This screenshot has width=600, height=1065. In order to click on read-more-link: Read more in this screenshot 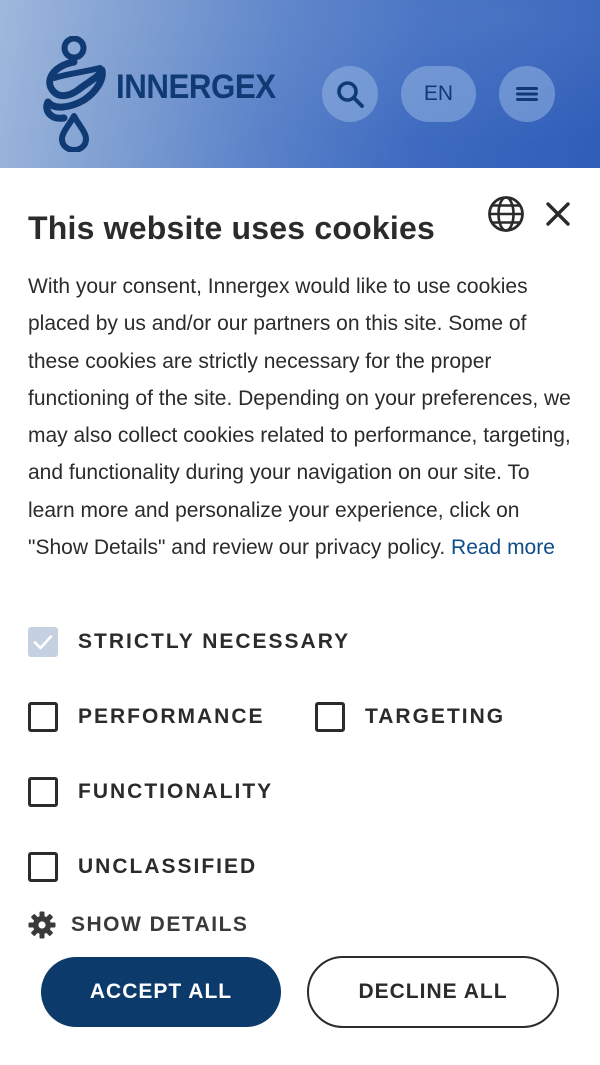, I will do `click(503, 547)`.